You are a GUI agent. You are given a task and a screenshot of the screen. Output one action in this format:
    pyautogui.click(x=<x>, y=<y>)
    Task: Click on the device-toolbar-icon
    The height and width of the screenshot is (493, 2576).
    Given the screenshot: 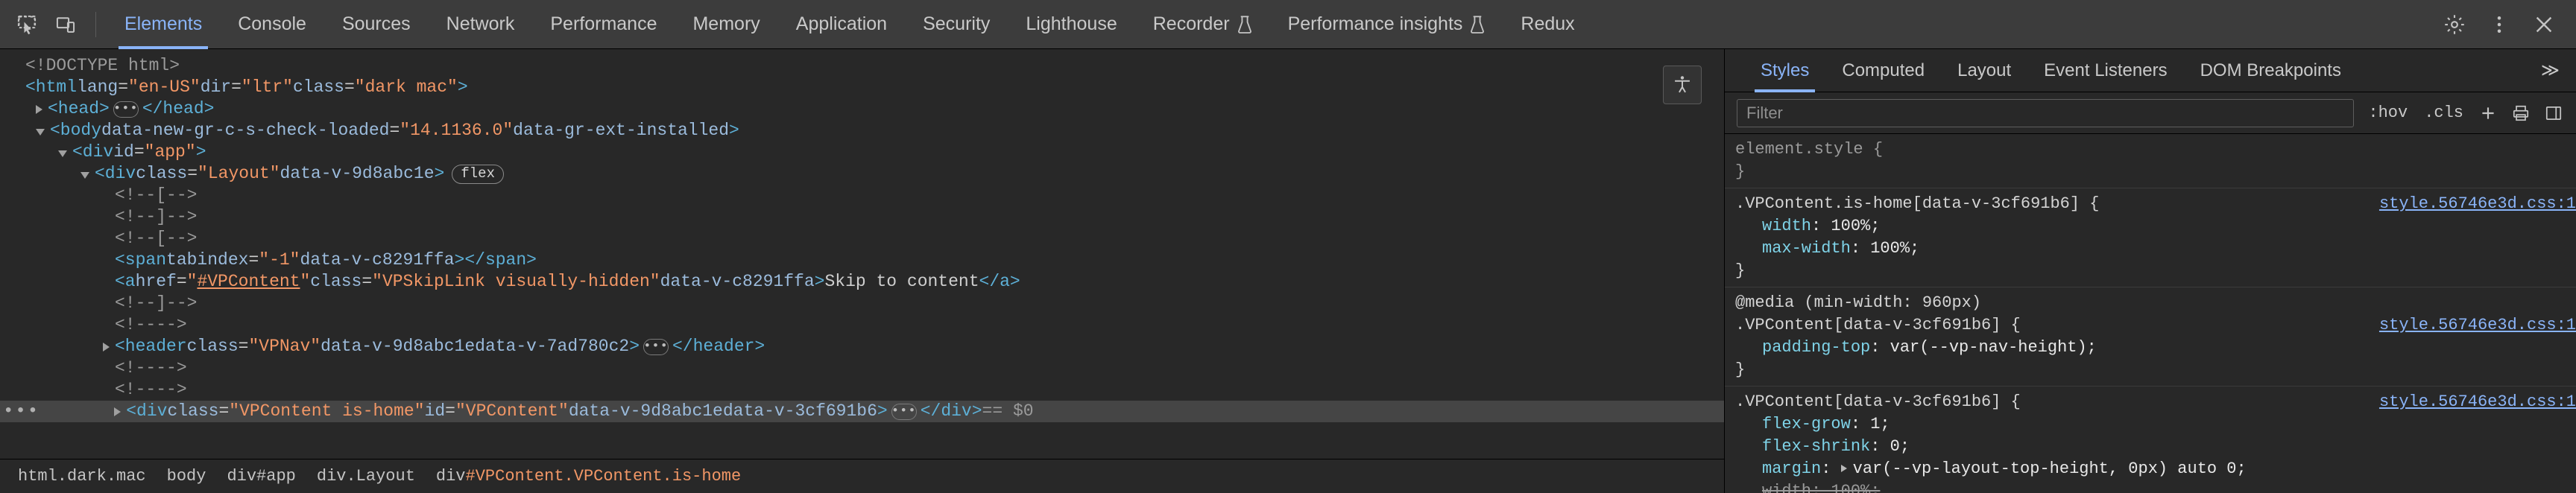 What is the action you would take?
    pyautogui.click(x=65, y=24)
    